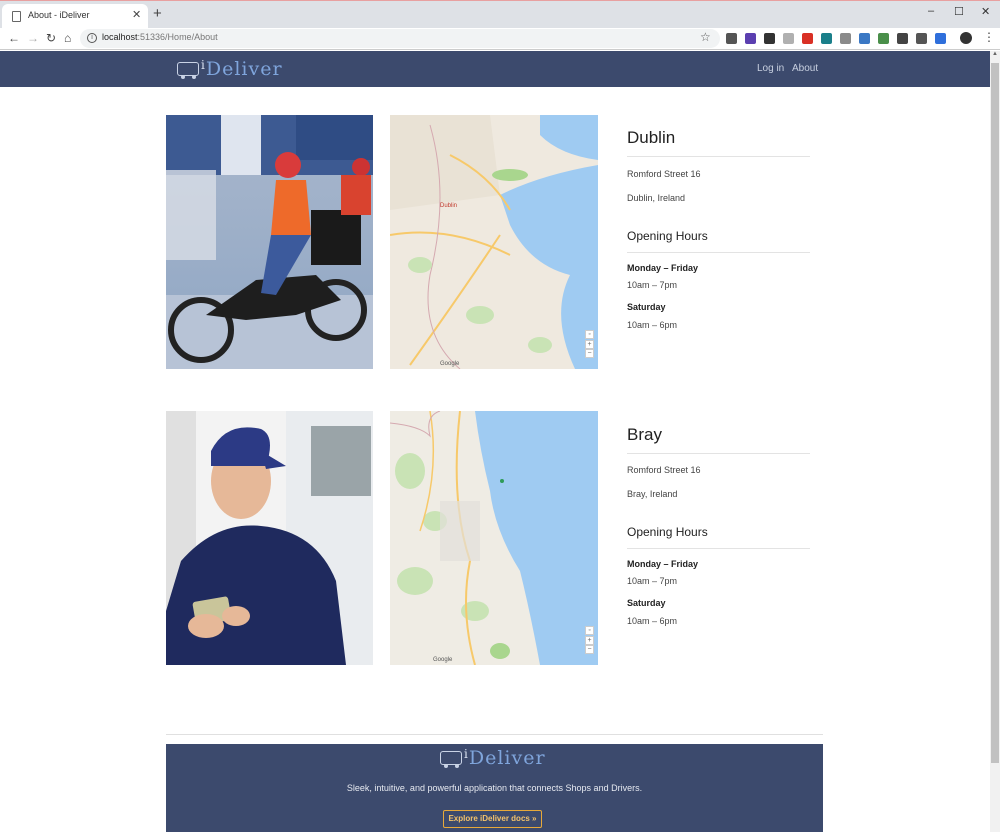 The height and width of the screenshot is (832, 1000). Describe the element at coordinates (136, 14) in the screenshot. I see `close-icon: ✕` at that location.